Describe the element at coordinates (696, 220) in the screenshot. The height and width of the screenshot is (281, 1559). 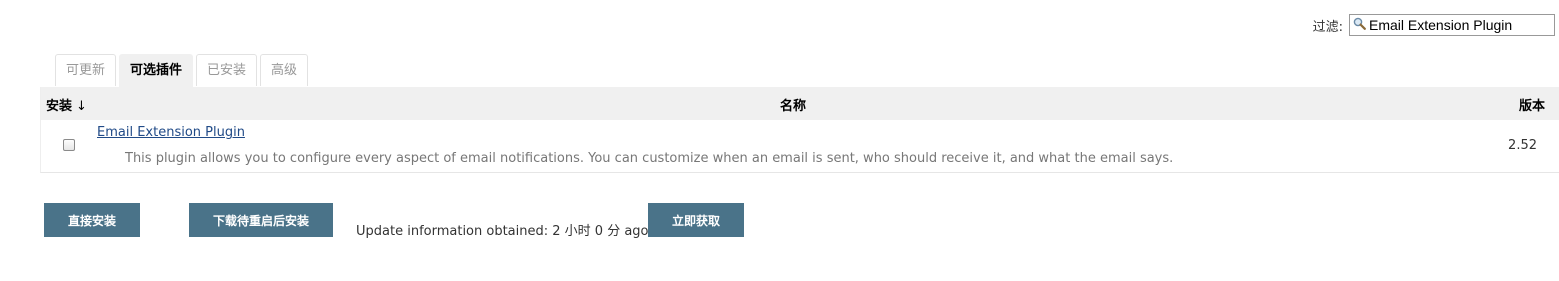
I see `check-now-button: 立即获取` at that location.